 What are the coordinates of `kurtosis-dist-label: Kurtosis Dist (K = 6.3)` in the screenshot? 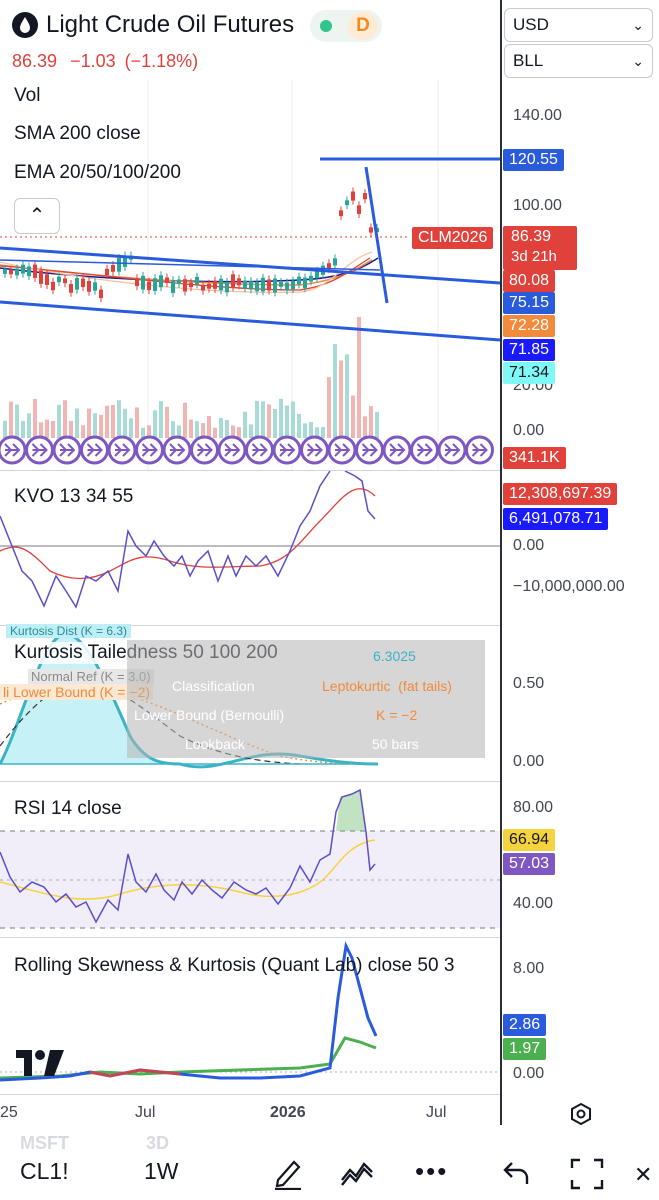 It's located at (69, 631).